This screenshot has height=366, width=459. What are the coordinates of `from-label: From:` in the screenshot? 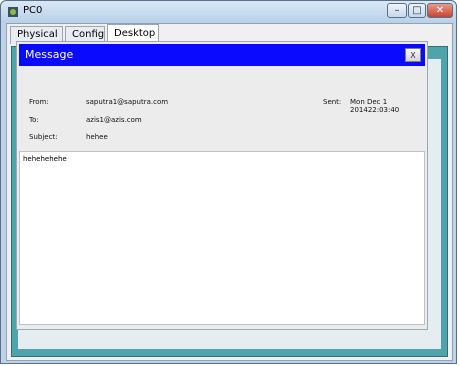 It's located at (39, 102).